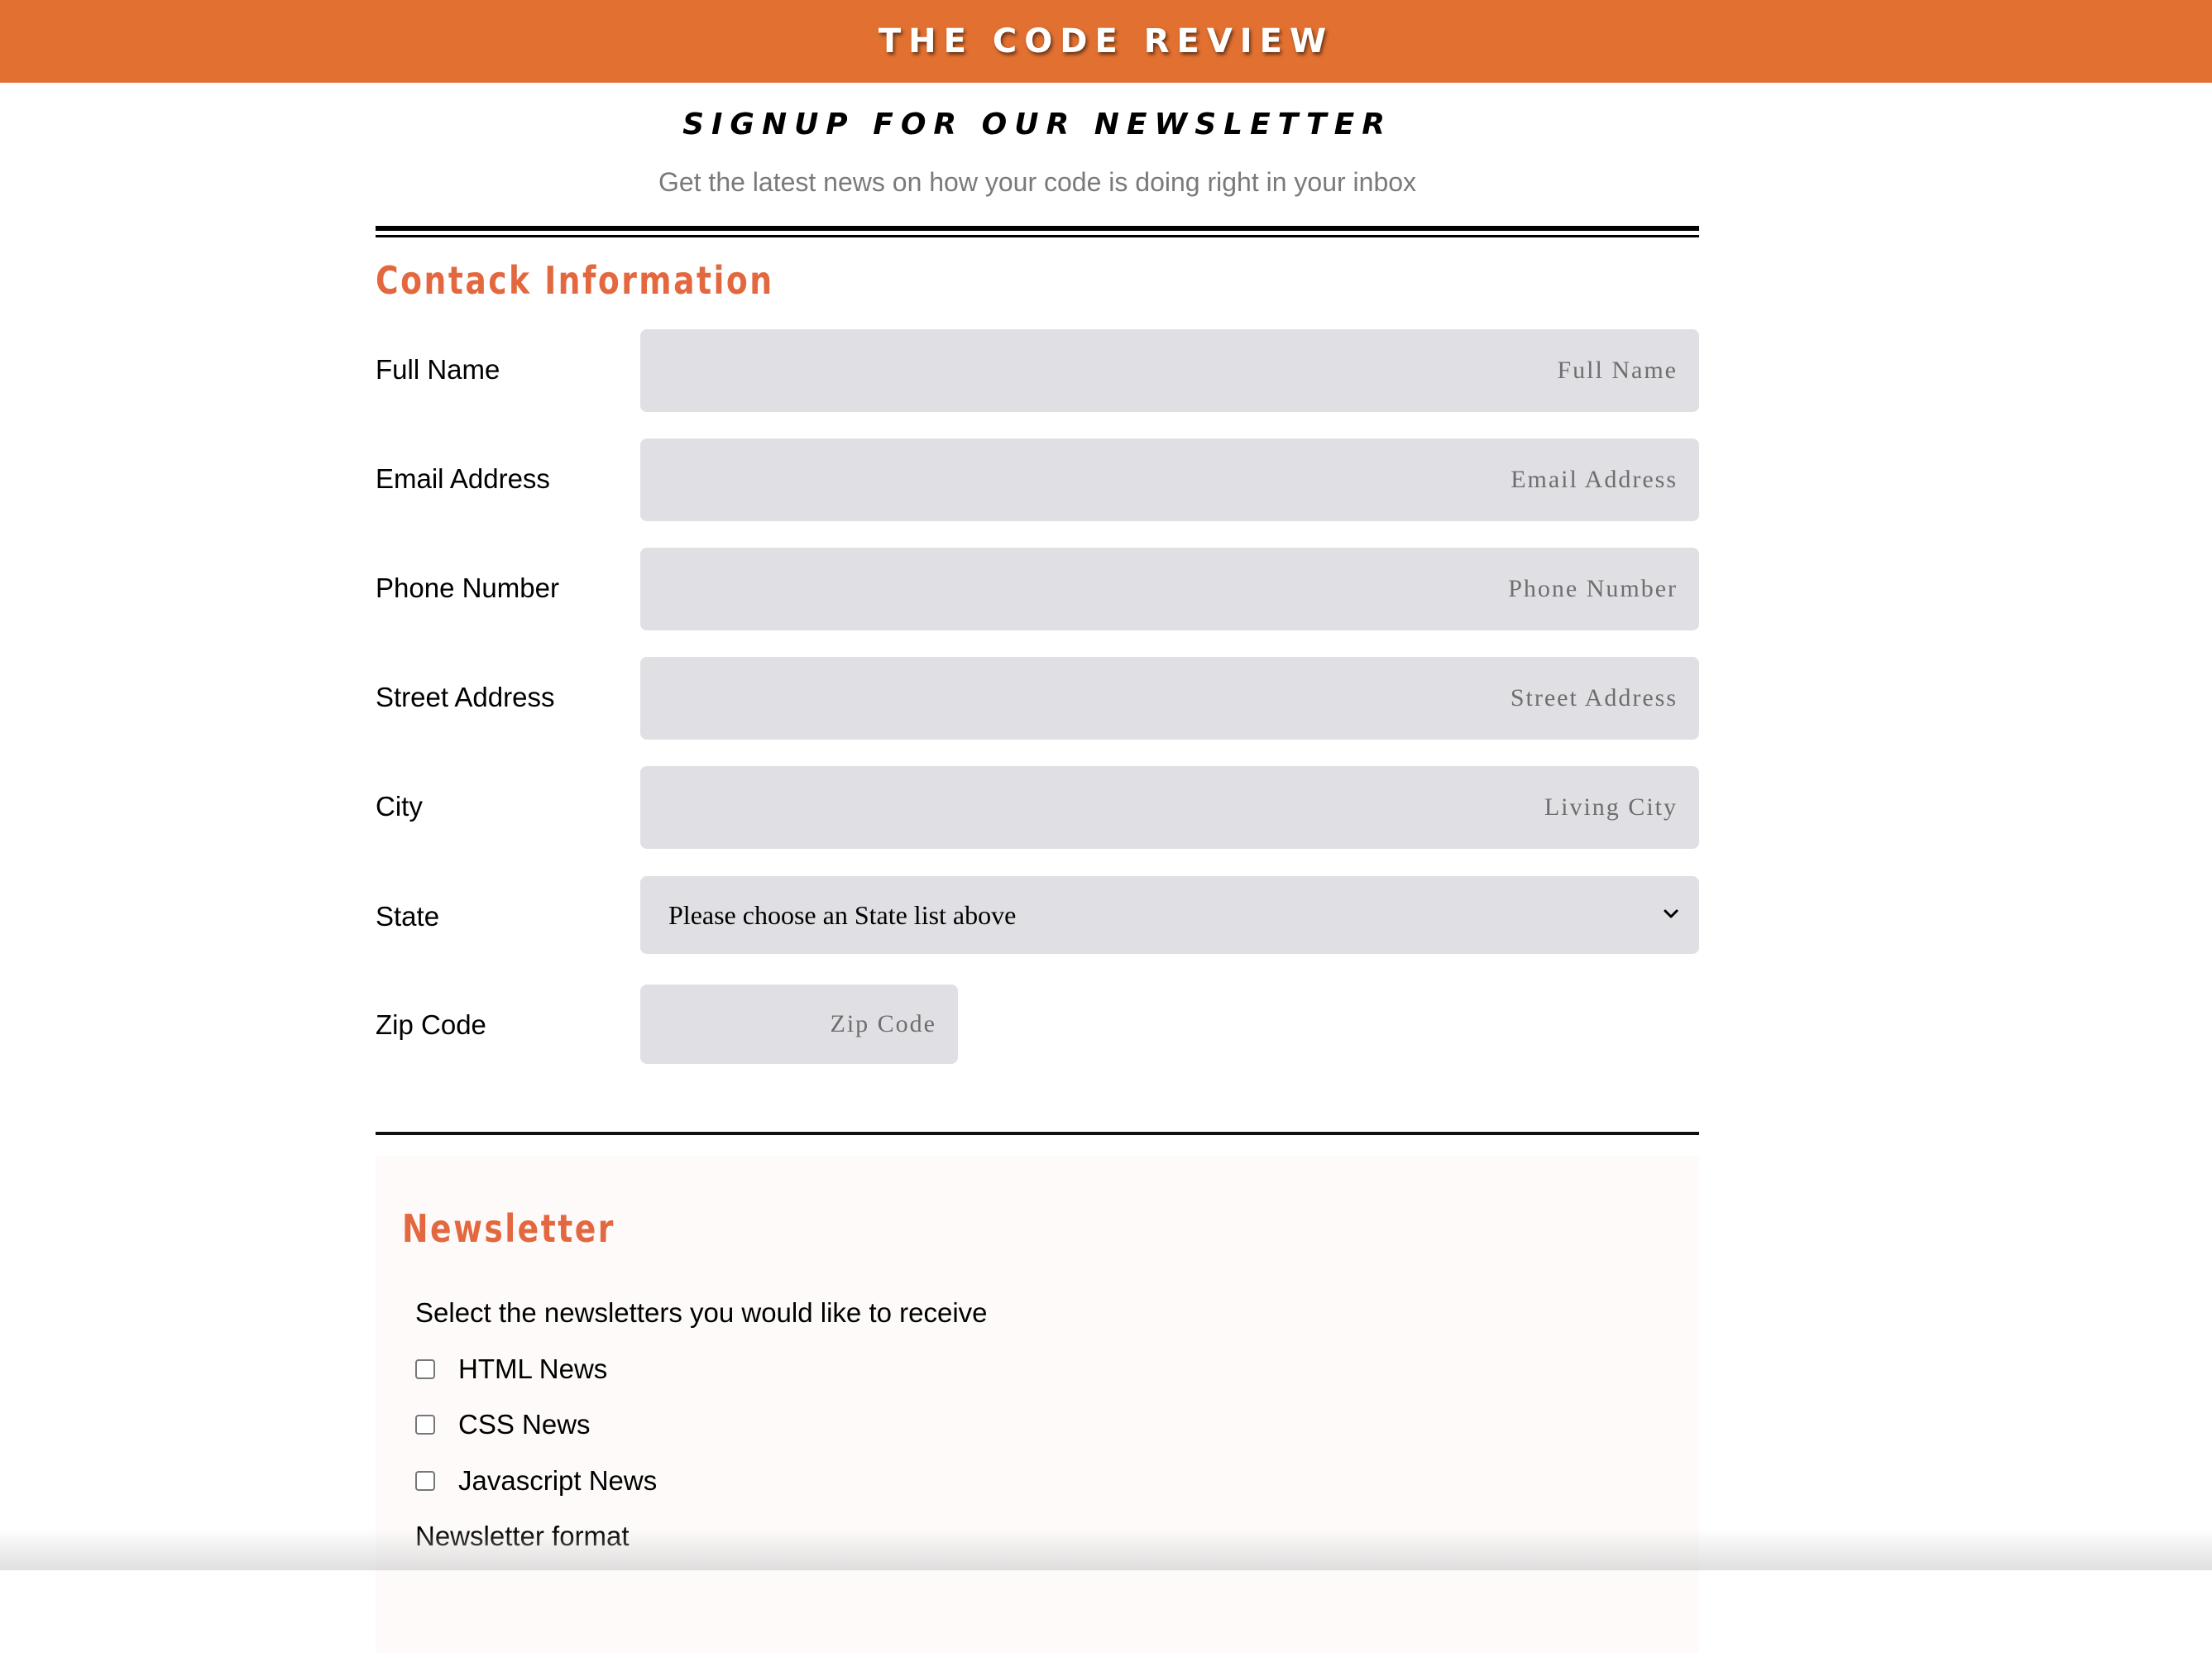 The width and height of the screenshot is (2212, 1653). Describe the element at coordinates (467, 588) in the screenshot. I see `phone-label: Phone Number` at that location.